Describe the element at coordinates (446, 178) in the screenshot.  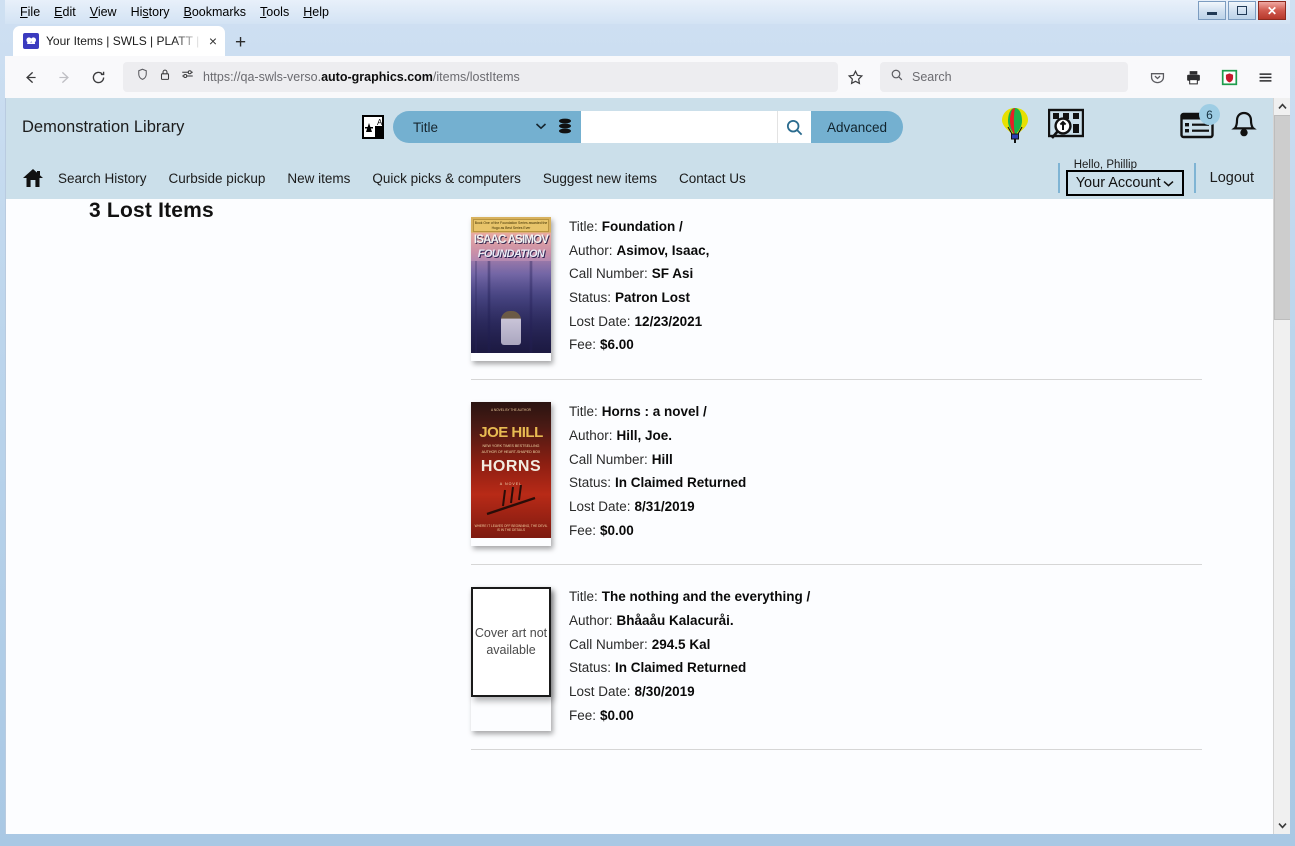
I see `nav-link-quick-picks: Quick picks & computers` at that location.